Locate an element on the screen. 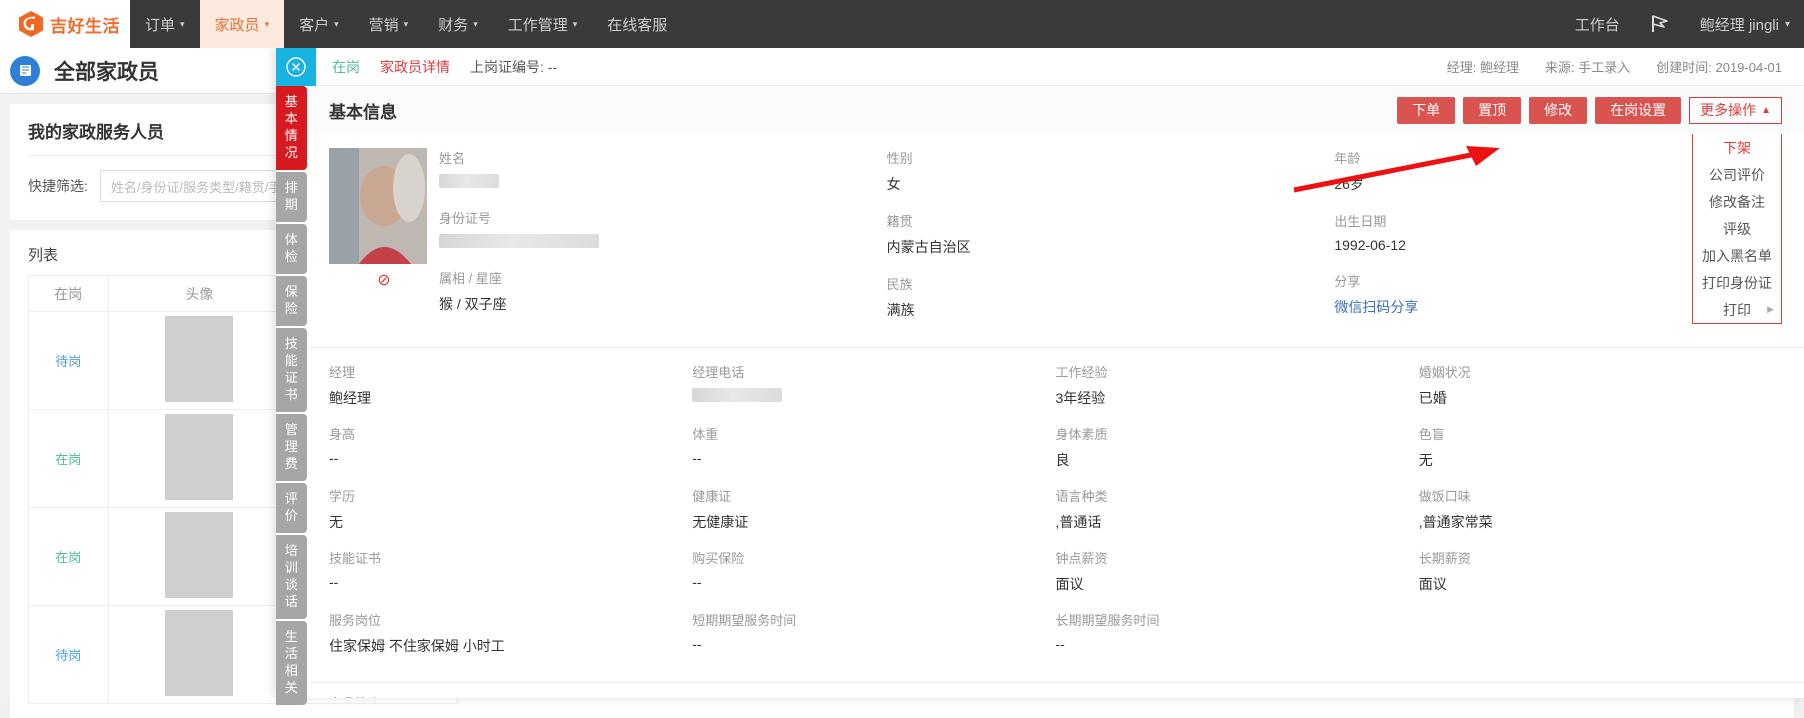 This screenshot has width=1804, height=718. field-label: 身份证号 is located at coordinates (465, 218).